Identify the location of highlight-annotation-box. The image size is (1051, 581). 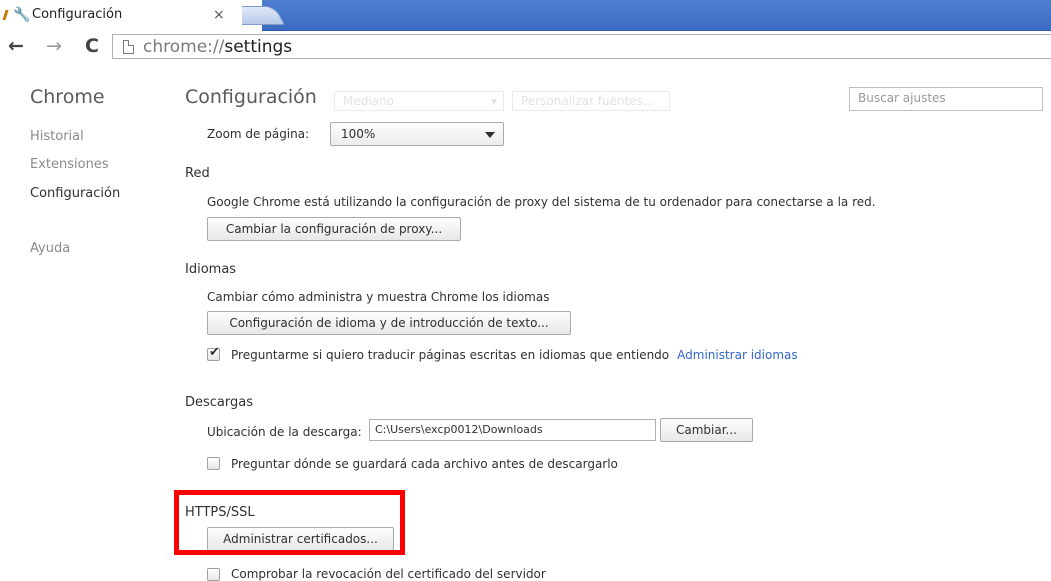
(289, 522).